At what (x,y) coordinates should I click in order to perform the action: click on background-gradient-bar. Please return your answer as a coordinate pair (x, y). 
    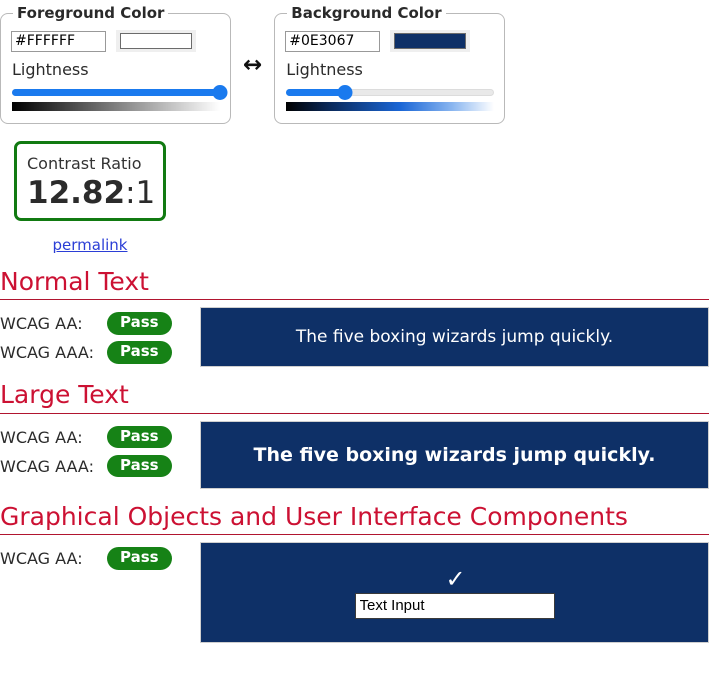
    Looking at the image, I should click on (390, 106).